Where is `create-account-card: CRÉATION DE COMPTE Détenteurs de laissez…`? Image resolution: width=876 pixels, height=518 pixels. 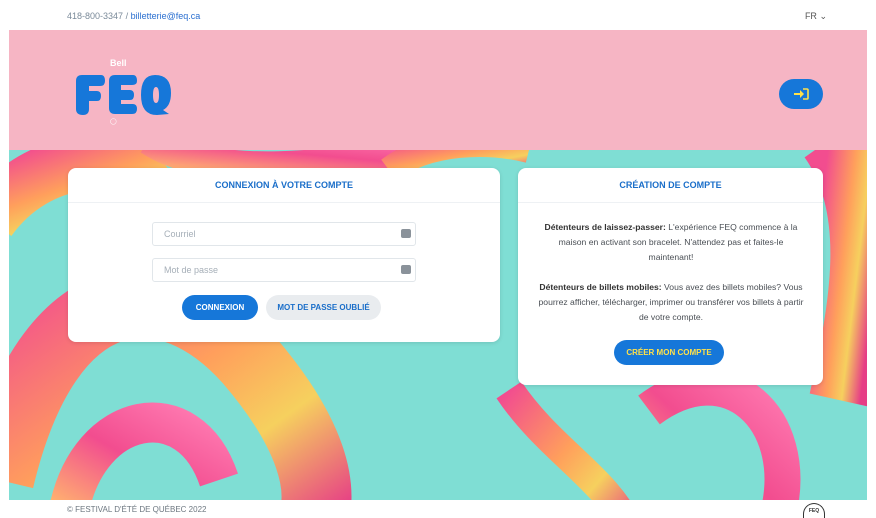
create-account-card: CRÉATION DE COMPTE Détenteurs de laissez… is located at coordinates (670, 276).